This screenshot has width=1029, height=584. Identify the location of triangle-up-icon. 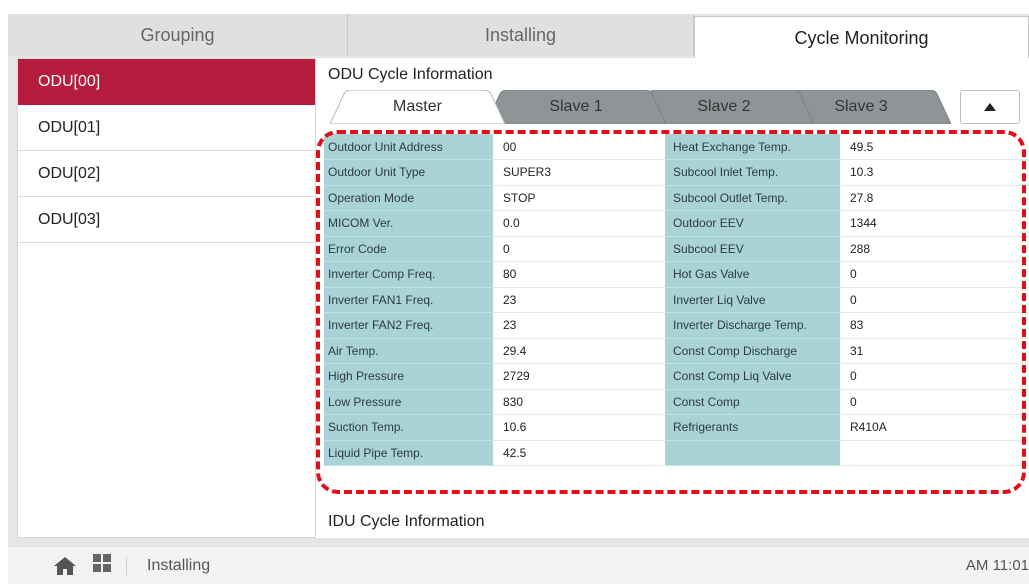
(990, 107).